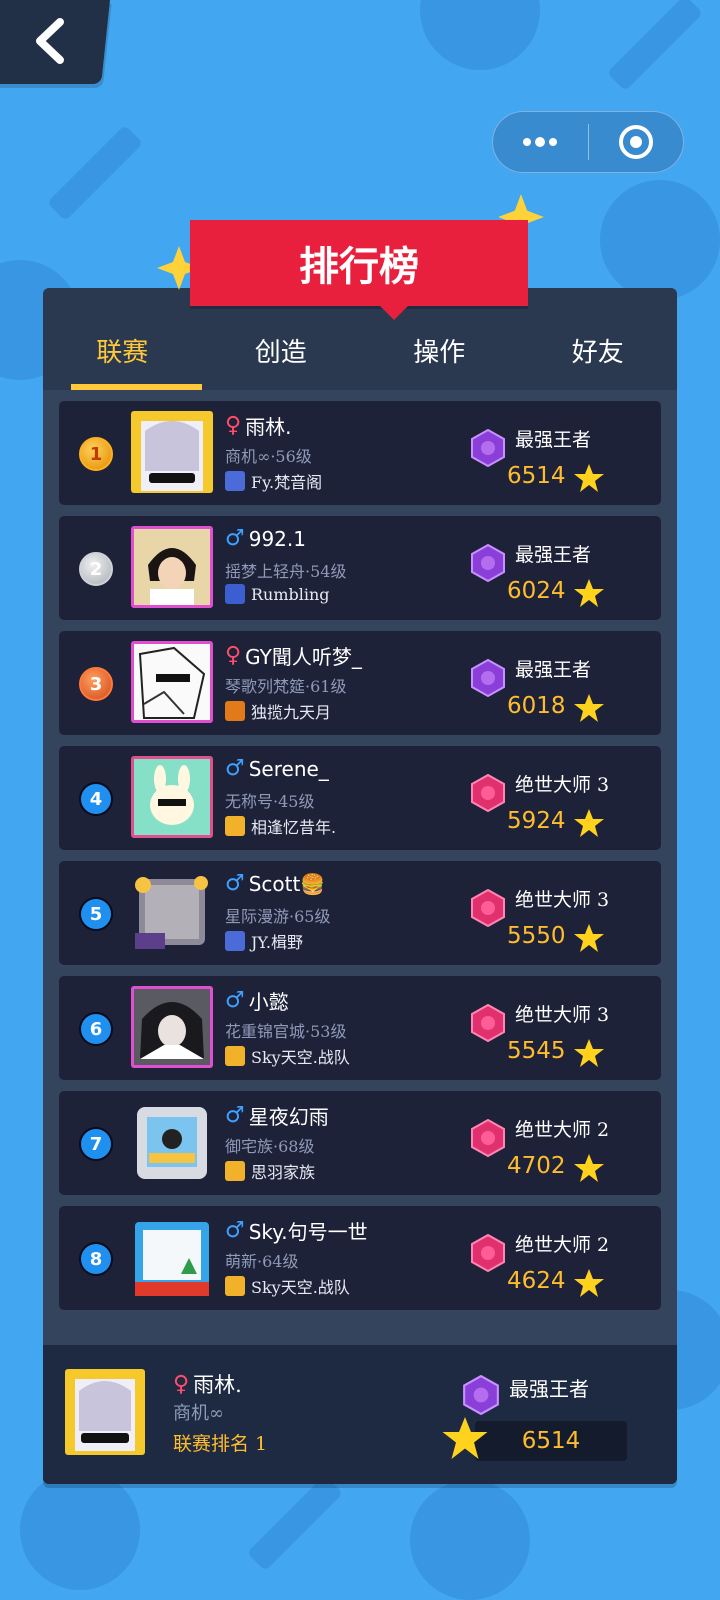 The width and height of the screenshot is (720, 1600). I want to click on player-name: 星夜幻雨, so click(288, 1117).